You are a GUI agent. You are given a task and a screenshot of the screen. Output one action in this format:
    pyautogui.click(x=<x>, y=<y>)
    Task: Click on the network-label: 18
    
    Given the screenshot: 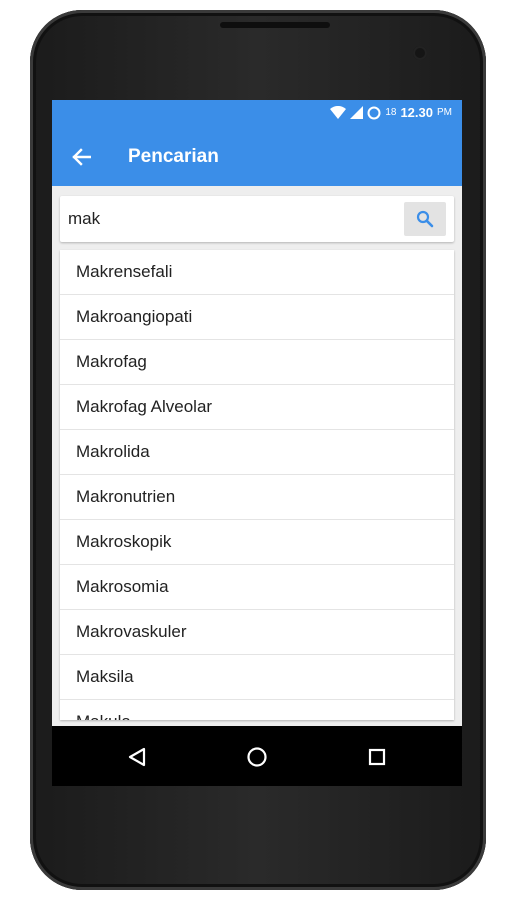 What is the action you would take?
    pyautogui.click(x=391, y=112)
    